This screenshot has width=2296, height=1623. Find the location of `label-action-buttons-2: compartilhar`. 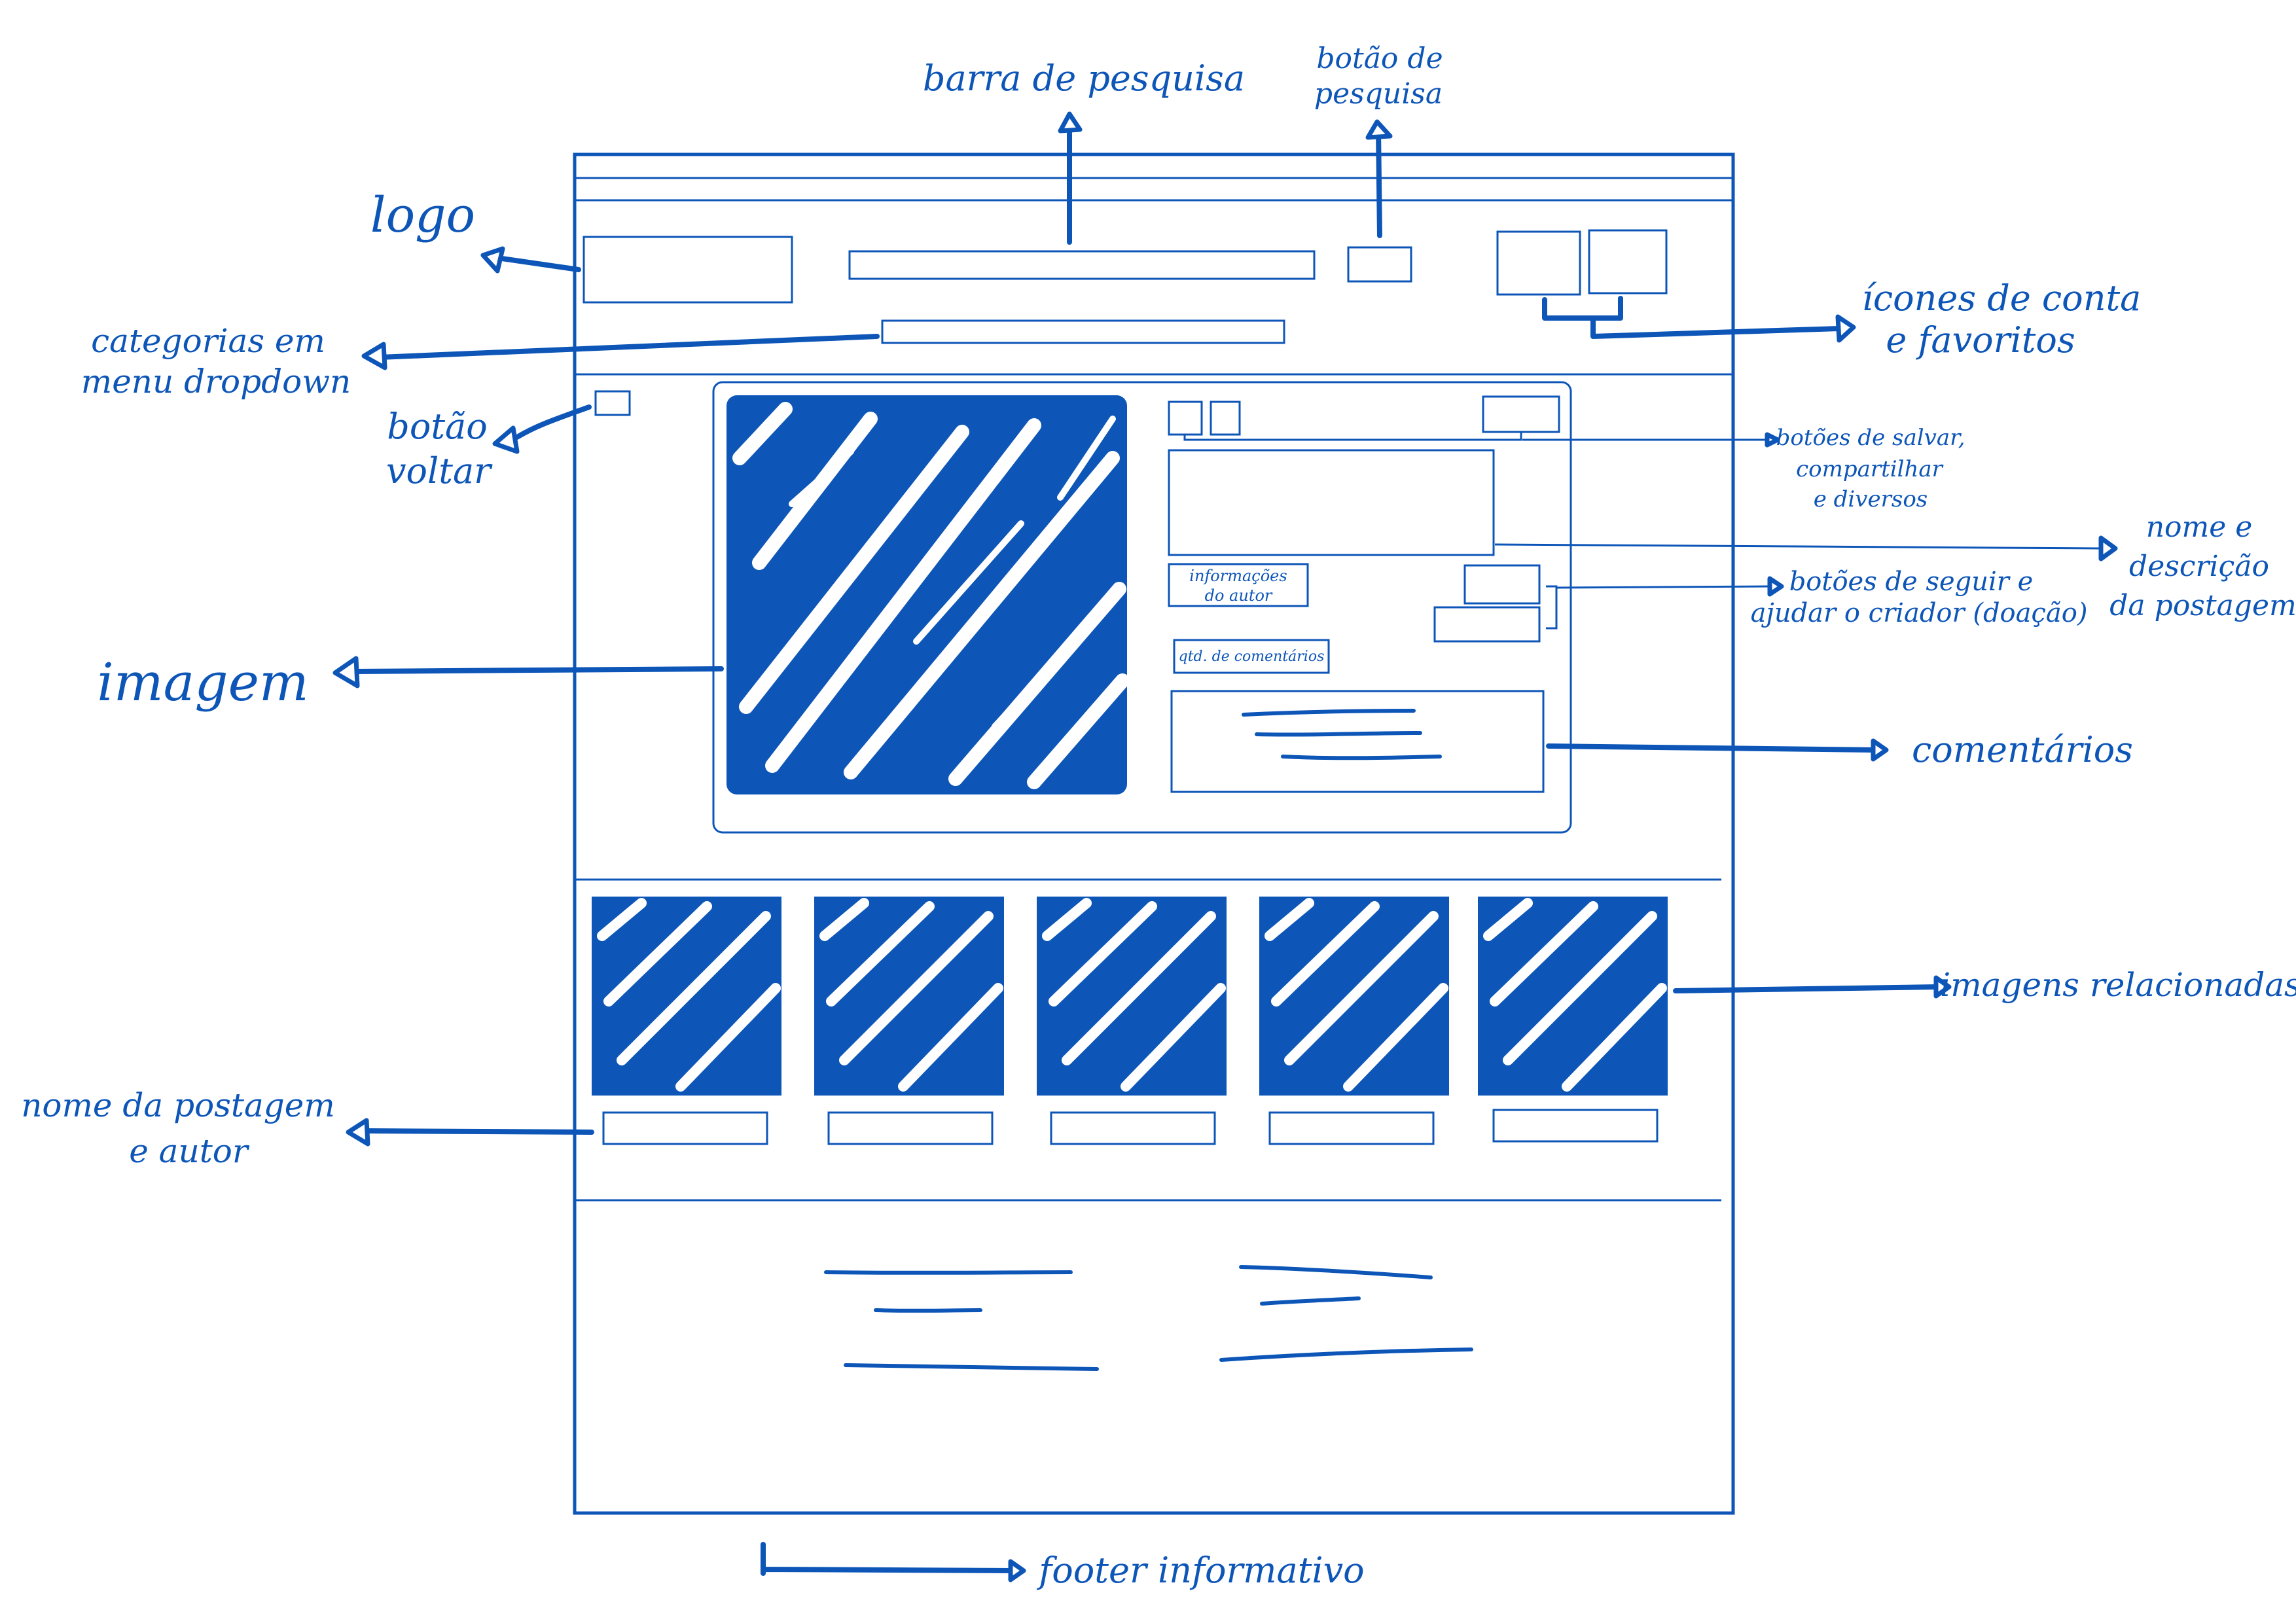

label-action-buttons-2: compartilhar is located at coordinates (1870, 469).